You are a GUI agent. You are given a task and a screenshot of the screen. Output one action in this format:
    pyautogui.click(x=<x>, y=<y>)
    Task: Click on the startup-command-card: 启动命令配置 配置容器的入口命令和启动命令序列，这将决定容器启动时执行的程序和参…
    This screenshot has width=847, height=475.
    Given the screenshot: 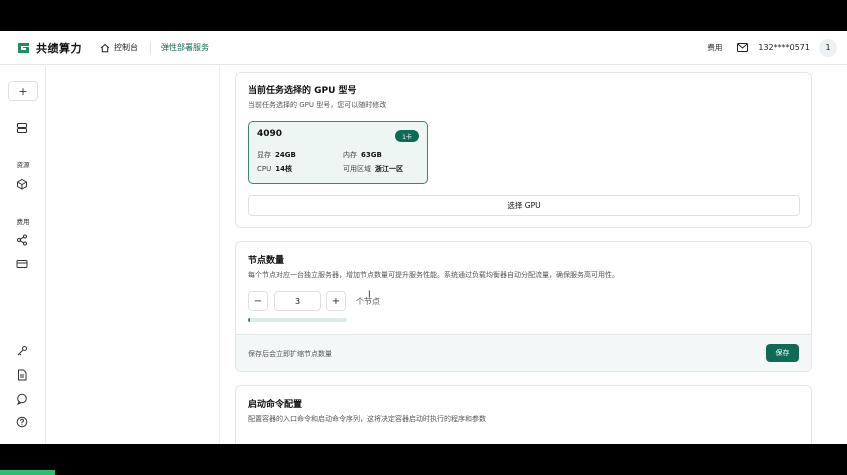 What is the action you would take?
    pyautogui.click(x=523, y=414)
    